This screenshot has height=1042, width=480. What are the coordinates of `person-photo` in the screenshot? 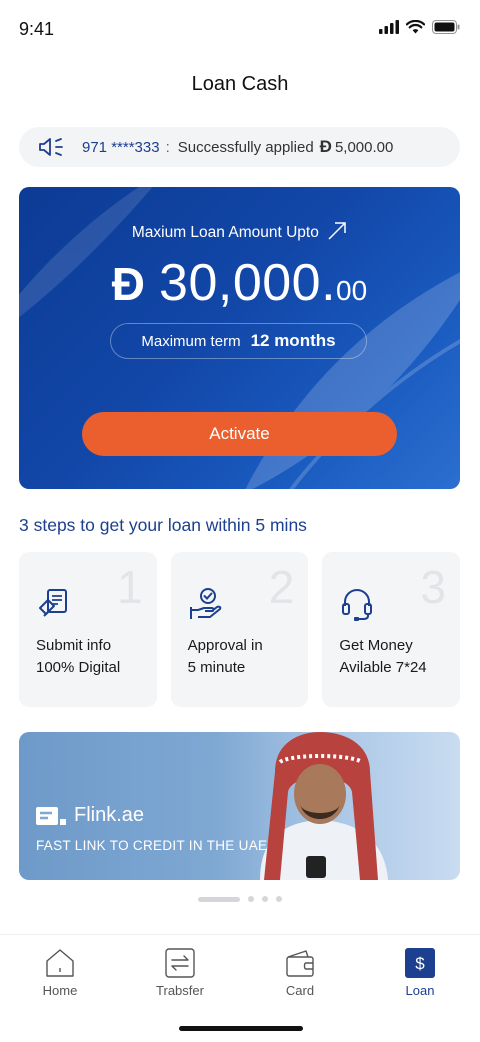 It's located at (324, 806).